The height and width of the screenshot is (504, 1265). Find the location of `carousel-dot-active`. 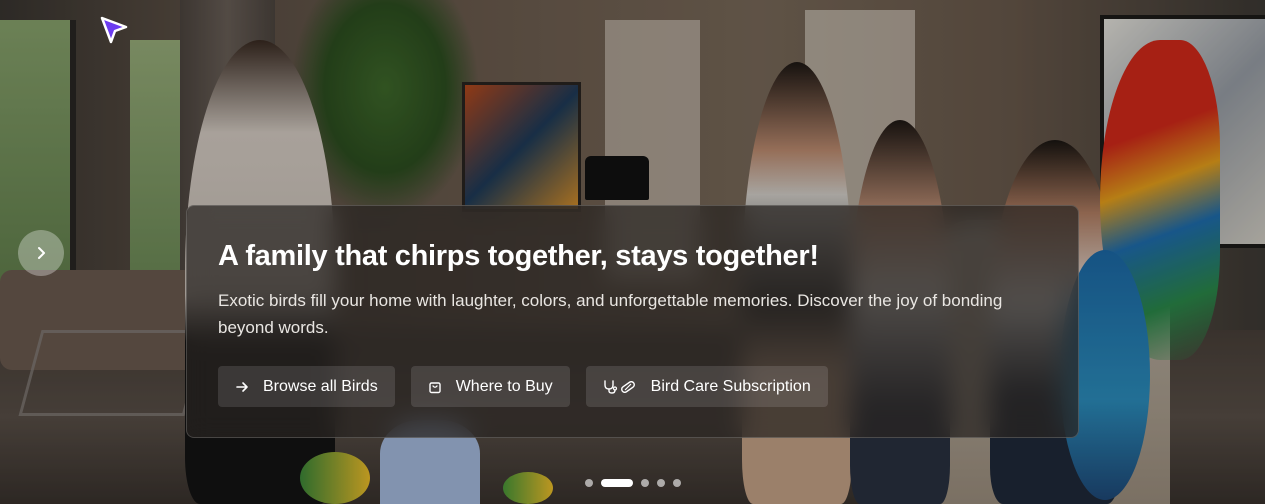

carousel-dot-active is located at coordinates (617, 483).